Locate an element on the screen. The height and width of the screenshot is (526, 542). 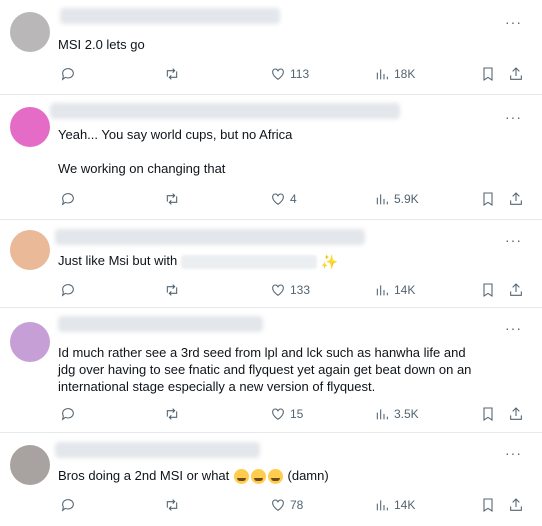
like-button: 133 is located at coordinates (290, 290).